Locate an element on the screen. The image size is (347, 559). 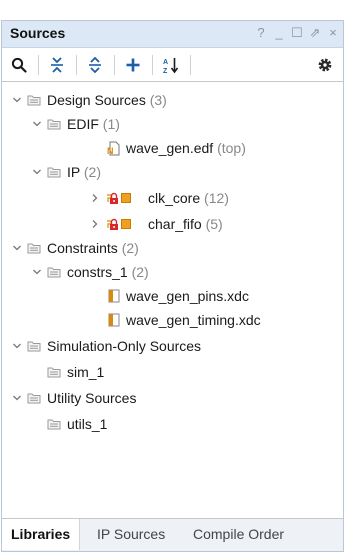
tab-compile-order: Compile Order is located at coordinates (238, 534).